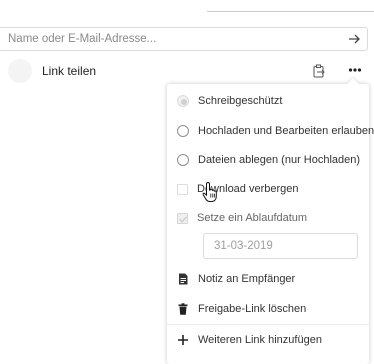  I want to click on arrow-right-icon, so click(354, 39).